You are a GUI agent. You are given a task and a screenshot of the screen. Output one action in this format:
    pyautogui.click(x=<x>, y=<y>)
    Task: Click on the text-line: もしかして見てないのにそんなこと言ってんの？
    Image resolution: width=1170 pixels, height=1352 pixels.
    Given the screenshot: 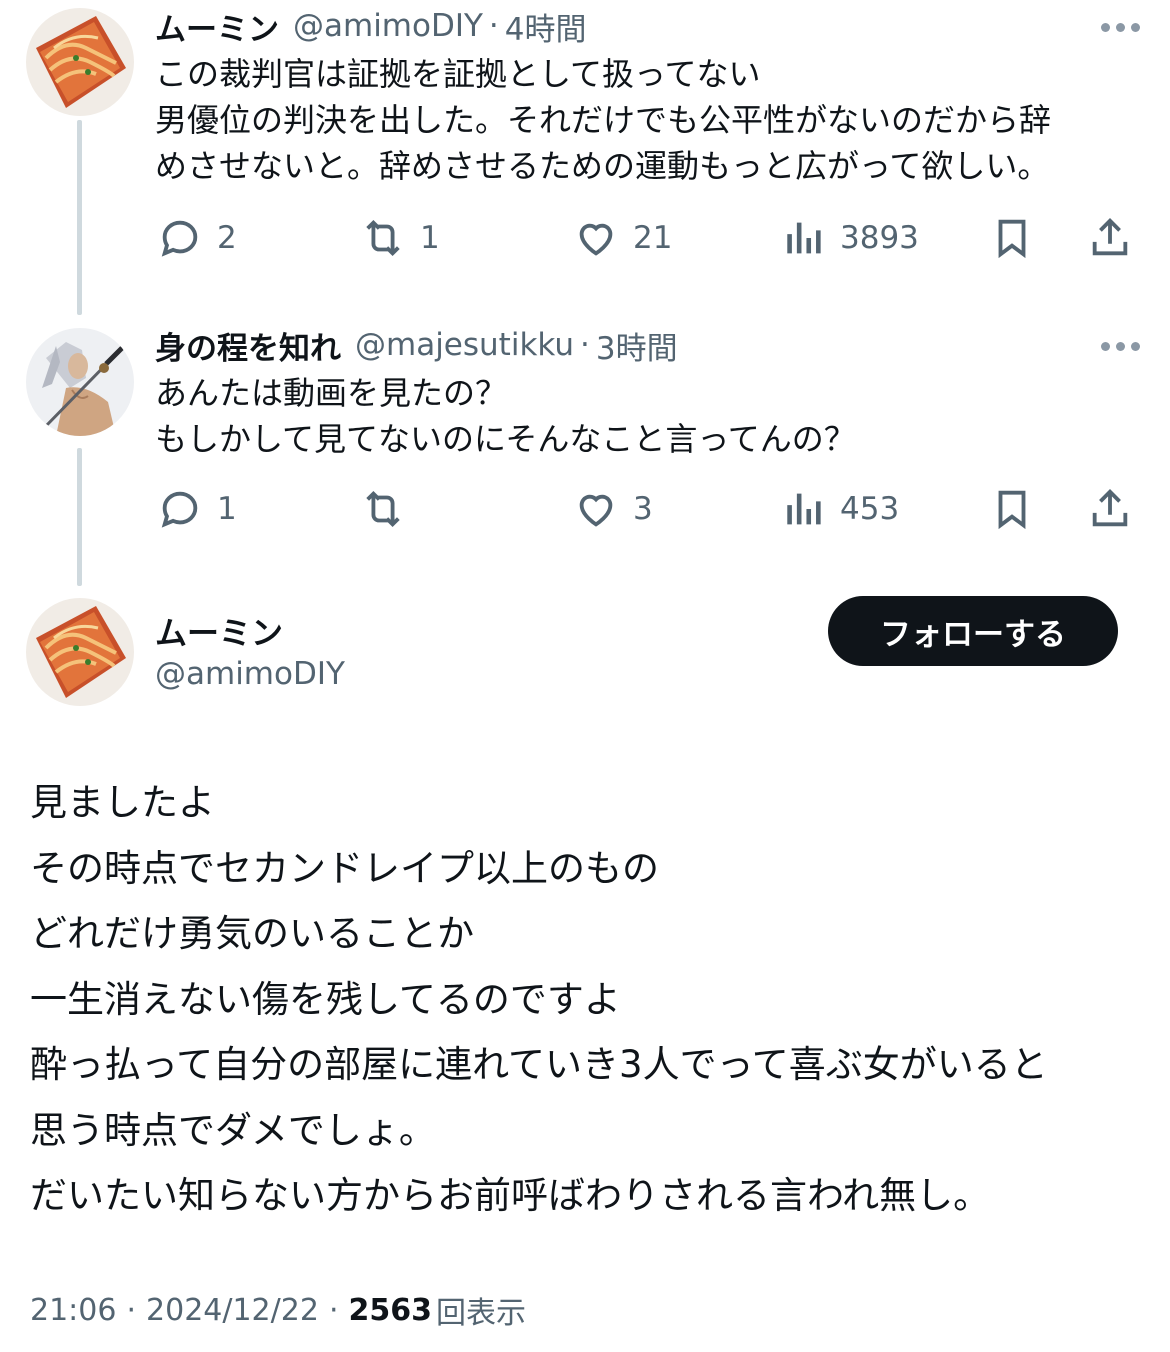 What is the action you would take?
    pyautogui.click(x=505, y=439)
    